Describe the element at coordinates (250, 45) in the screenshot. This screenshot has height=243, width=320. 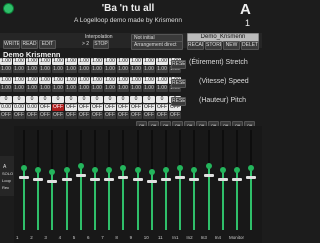
I see `delete-button: DELETE` at that location.